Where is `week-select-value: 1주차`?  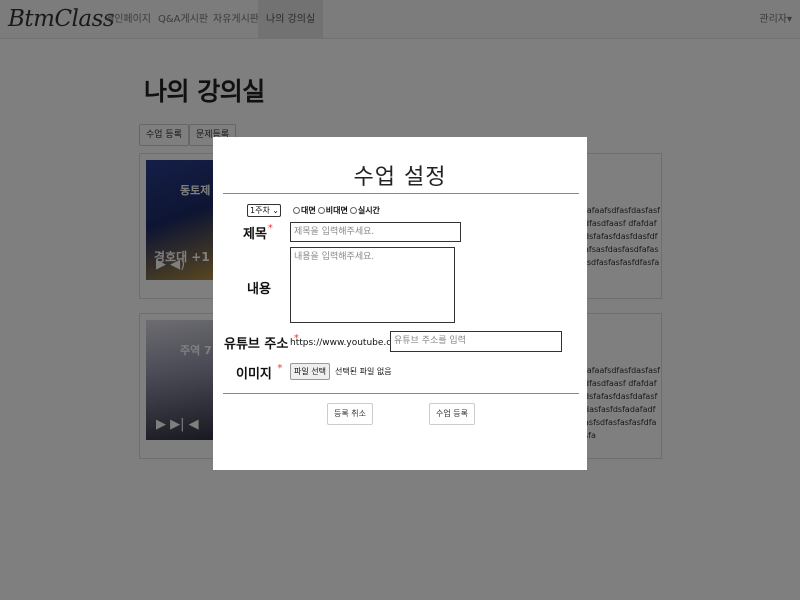
week-select-value: 1주차 is located at coordinates (260, 210).